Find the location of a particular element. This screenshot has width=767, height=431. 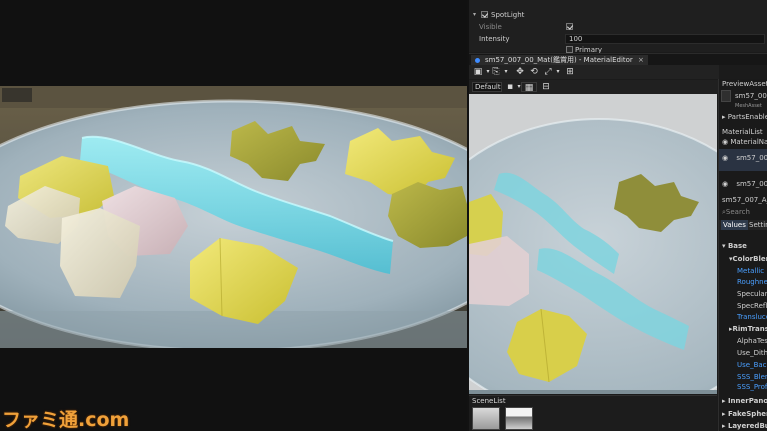

use-dither-param: Use_Dither is located at coordinates (752, 353).